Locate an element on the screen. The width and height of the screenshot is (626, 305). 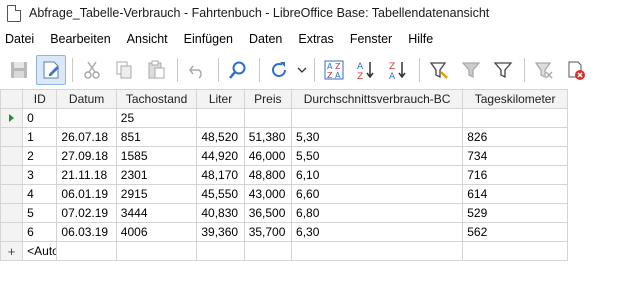
menu-datei: Datei is located at coordinates (19, 39).